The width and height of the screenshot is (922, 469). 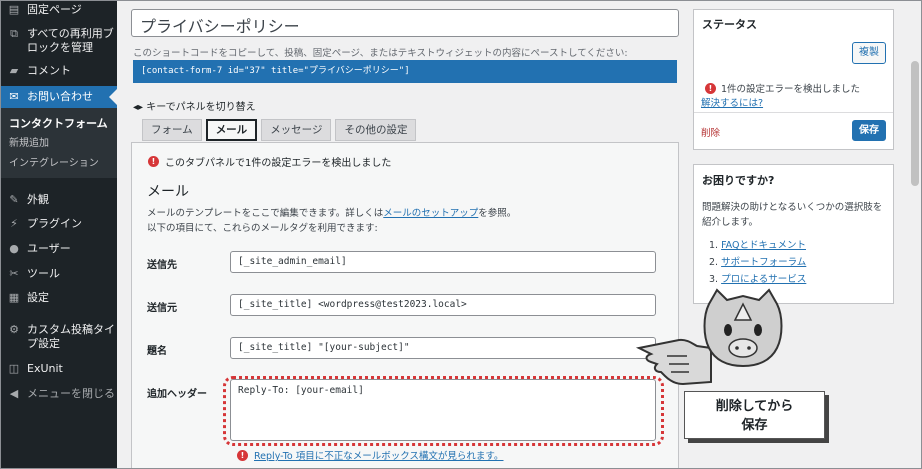 I want to click on submenu-contact-forms: コンタクトフォーム, so click(x=59, y=124).